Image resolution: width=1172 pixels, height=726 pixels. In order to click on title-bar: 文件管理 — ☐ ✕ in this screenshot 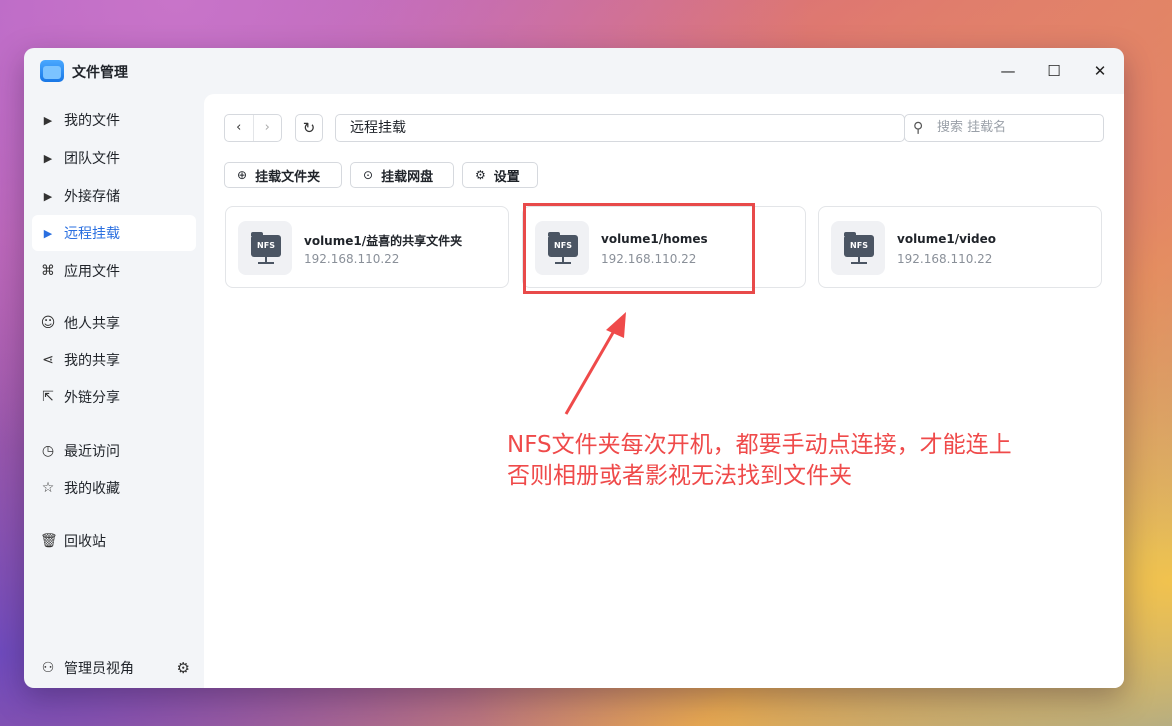, I will do `click(574, 71)`.